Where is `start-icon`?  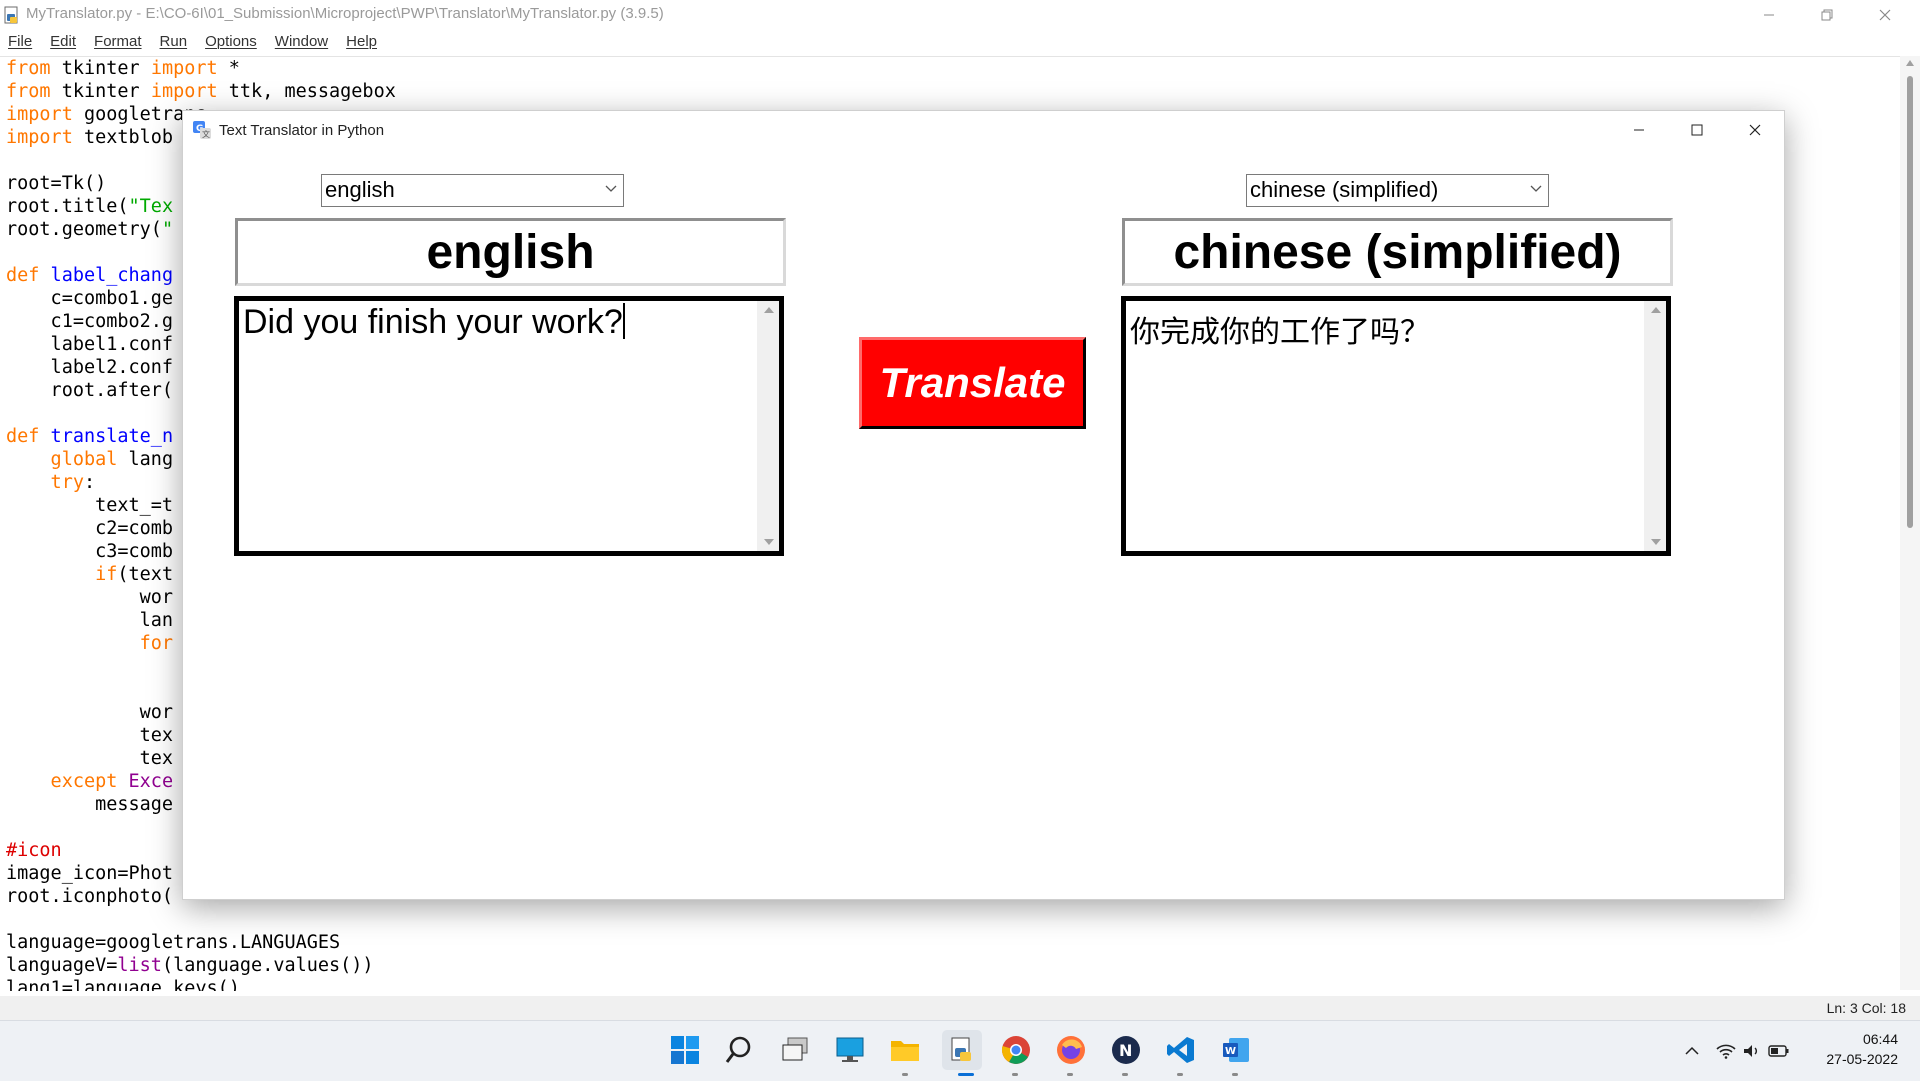 start-icon is located at coordinates (685, 1050).